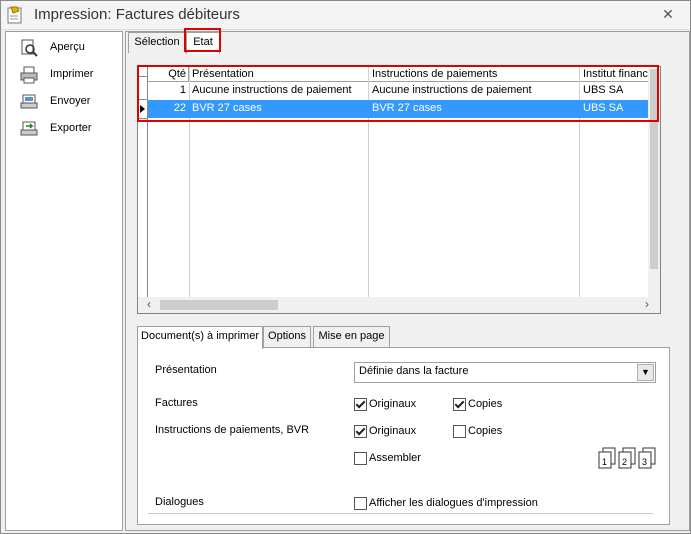 The width and height of the screenshot is (691, 534). What do you see at coordinates (14, 15) in the screenshot?
I see `app-icon` at bounding box center [14, 15].